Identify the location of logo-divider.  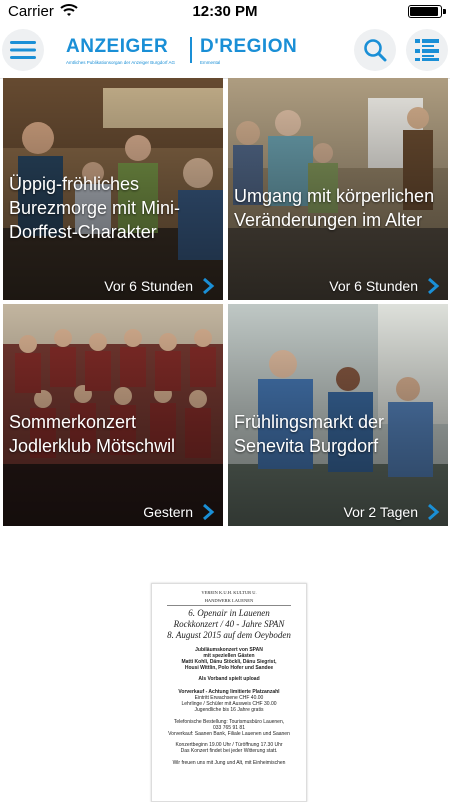
(191, 50).